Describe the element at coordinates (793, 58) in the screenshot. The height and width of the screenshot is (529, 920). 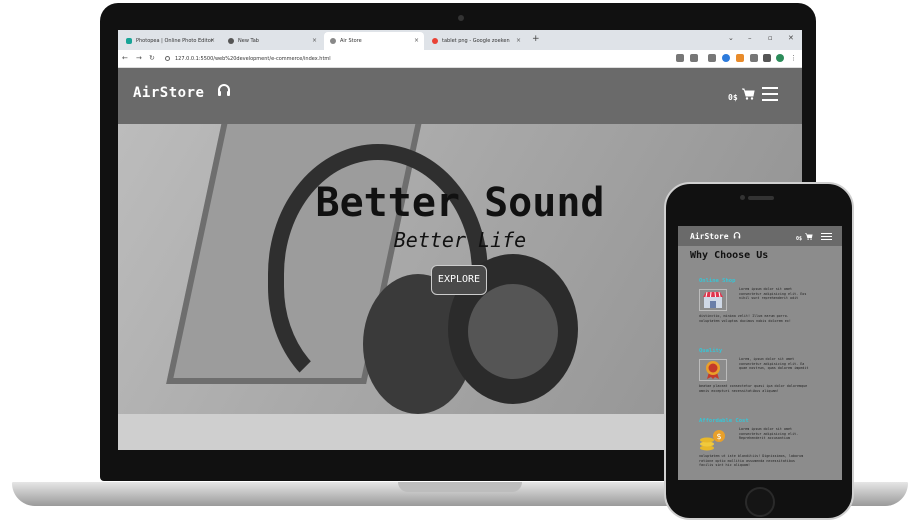
I see `kebab-menu-icon: ⋮` at that location.